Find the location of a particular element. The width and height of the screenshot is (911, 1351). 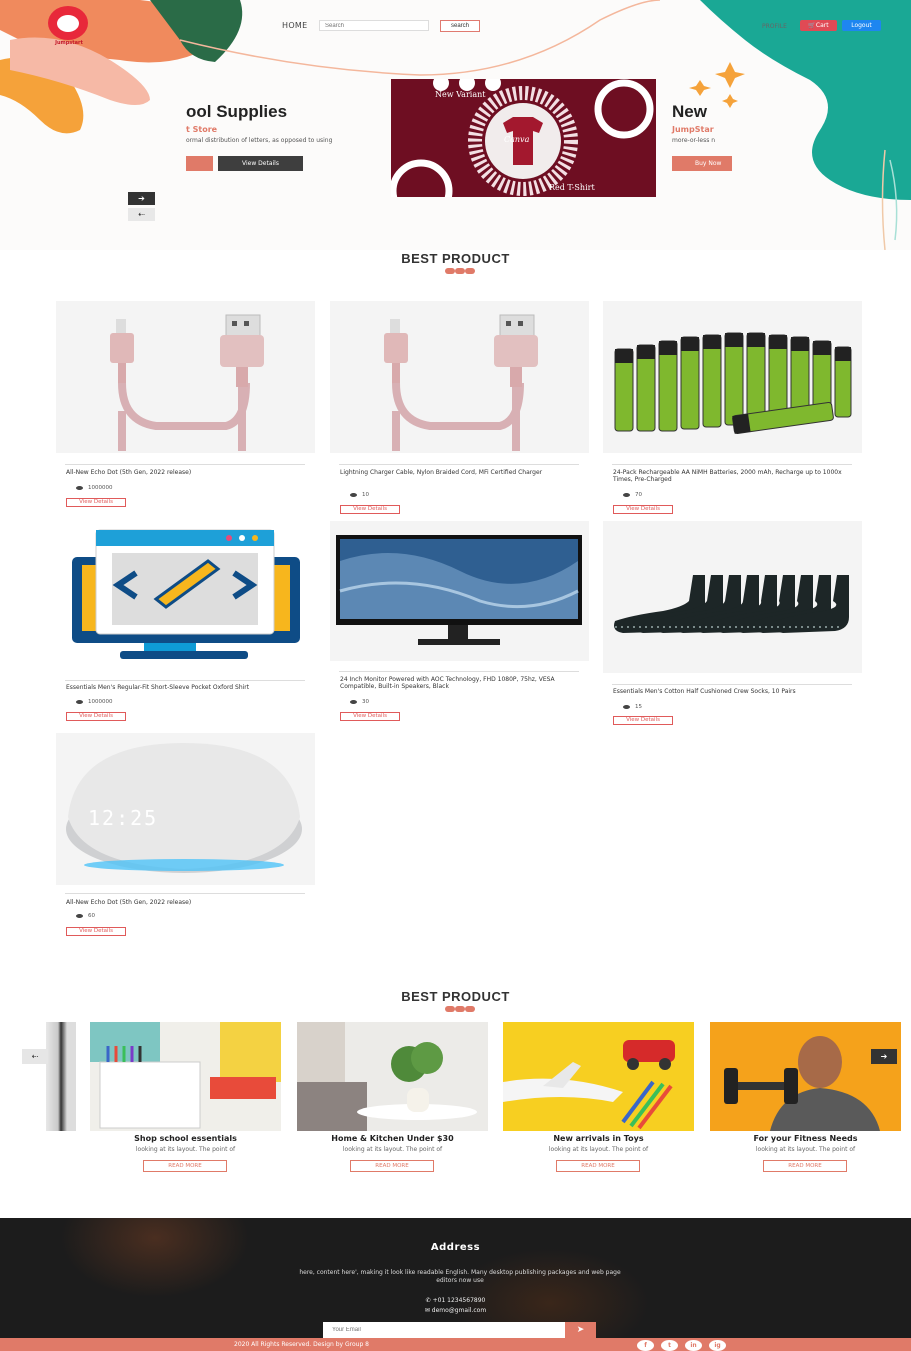

newsletter-email-input is located at coordinates (444, 1330).